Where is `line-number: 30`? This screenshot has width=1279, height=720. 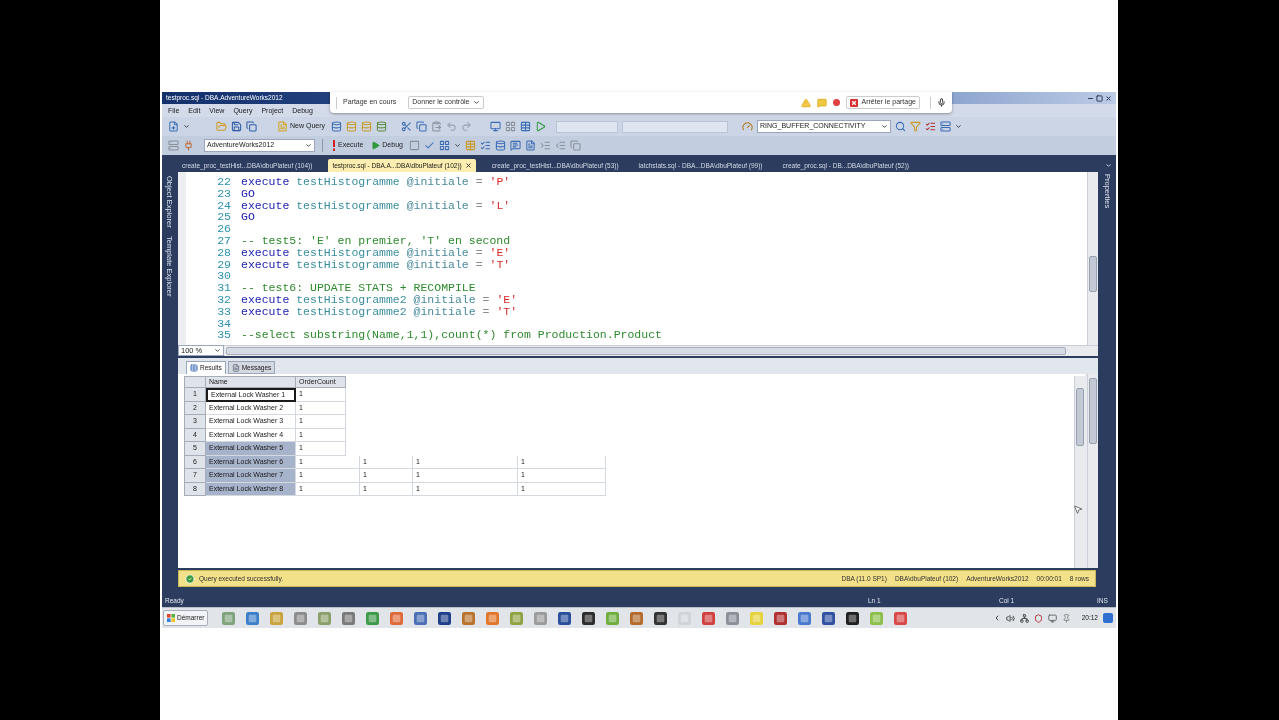 line-number: 30 is located at coordinates (223, 276).